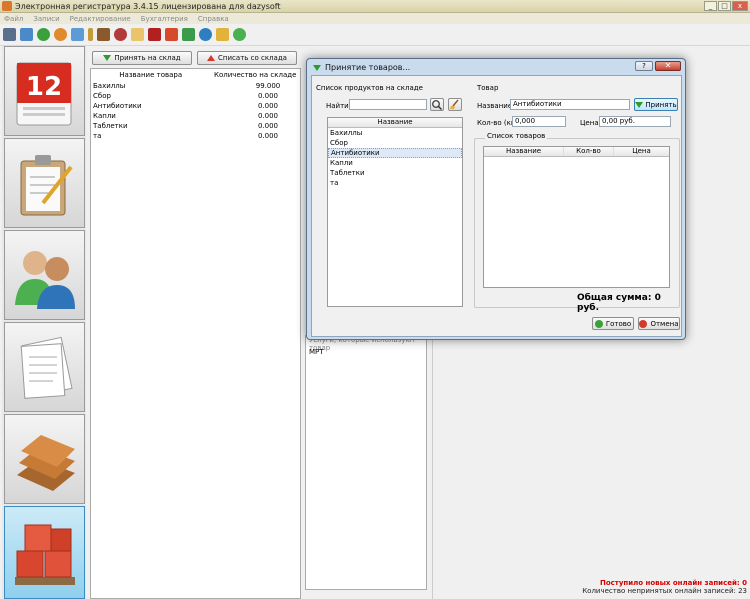 The height and width of the screenshot is (599, 750). Describe the element at coordinates (613, 323) in the screenshot. I see `done-button: Готово` at that location.